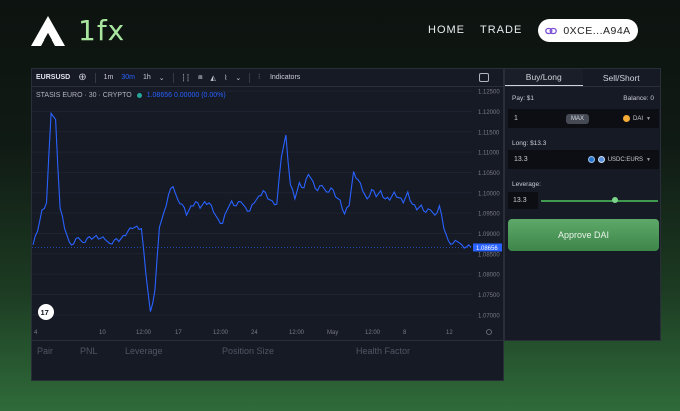 The height and width of the screenshot is (411, 680). What do you see at coordinates (544, 77) in the screenshot?
I see `tab-buy-long: Buy/Long` at bounding box center [544, 77].